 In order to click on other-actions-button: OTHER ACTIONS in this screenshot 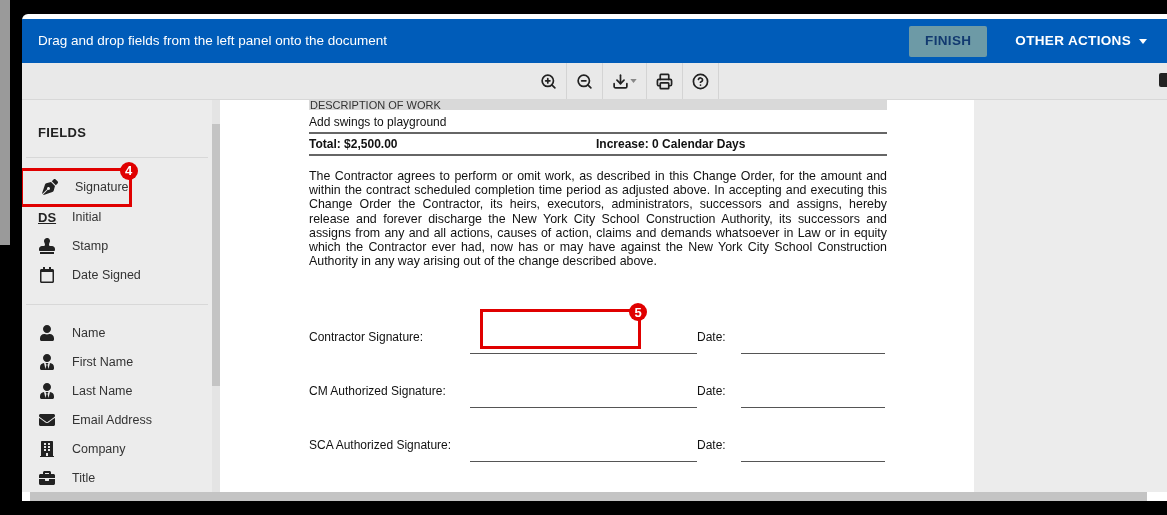, I will do `click(1081, 41)`.